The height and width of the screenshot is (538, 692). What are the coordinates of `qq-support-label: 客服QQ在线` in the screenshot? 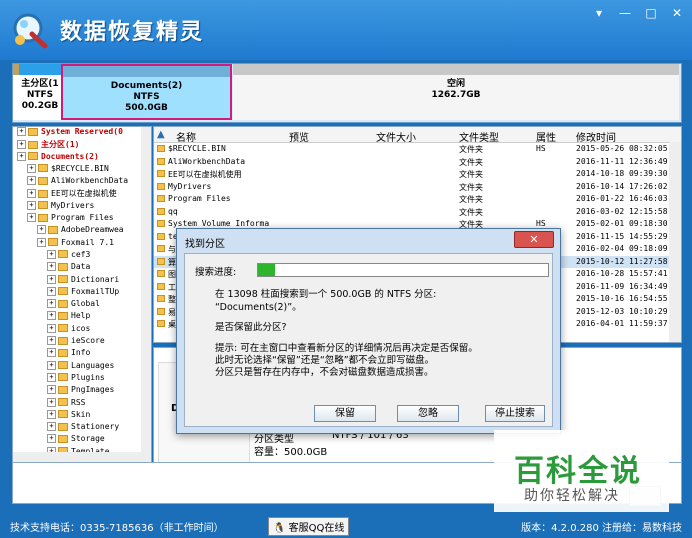 It's located at (316, 528).